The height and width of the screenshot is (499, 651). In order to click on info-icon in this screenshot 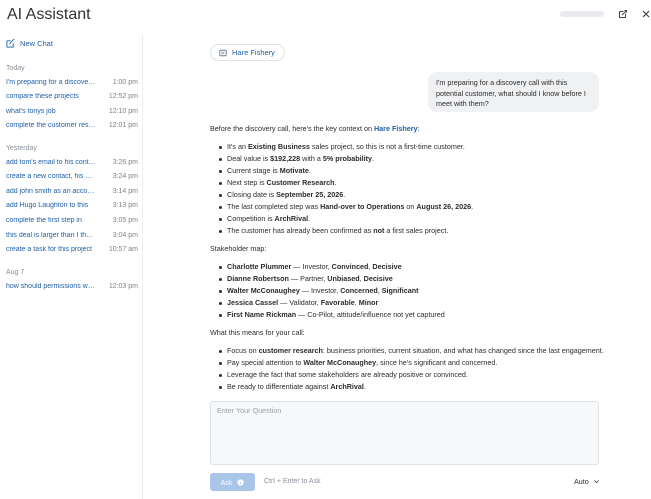, I will do `click(241, 482)`.